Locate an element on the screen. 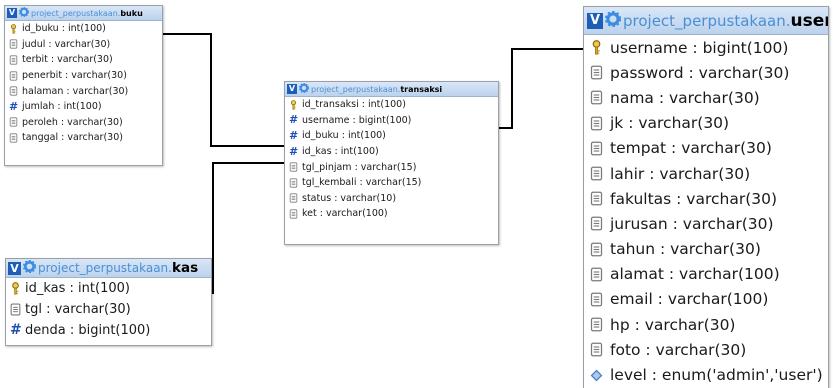 This screenshot has height=388, width=833. field-row: status : varchar(10) is located at coordinates (391, 199).